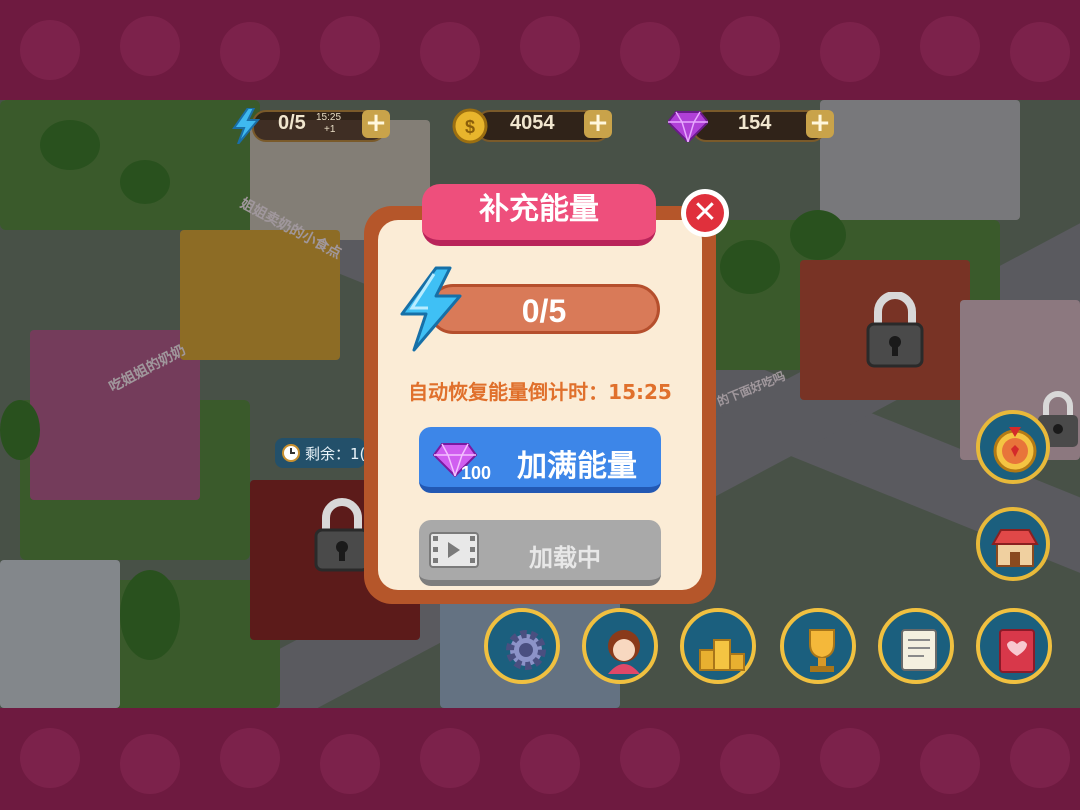  Describe the element at coordinates (544, 311) in the screenshot. I see `energy-status-value: 0/5` at that location.